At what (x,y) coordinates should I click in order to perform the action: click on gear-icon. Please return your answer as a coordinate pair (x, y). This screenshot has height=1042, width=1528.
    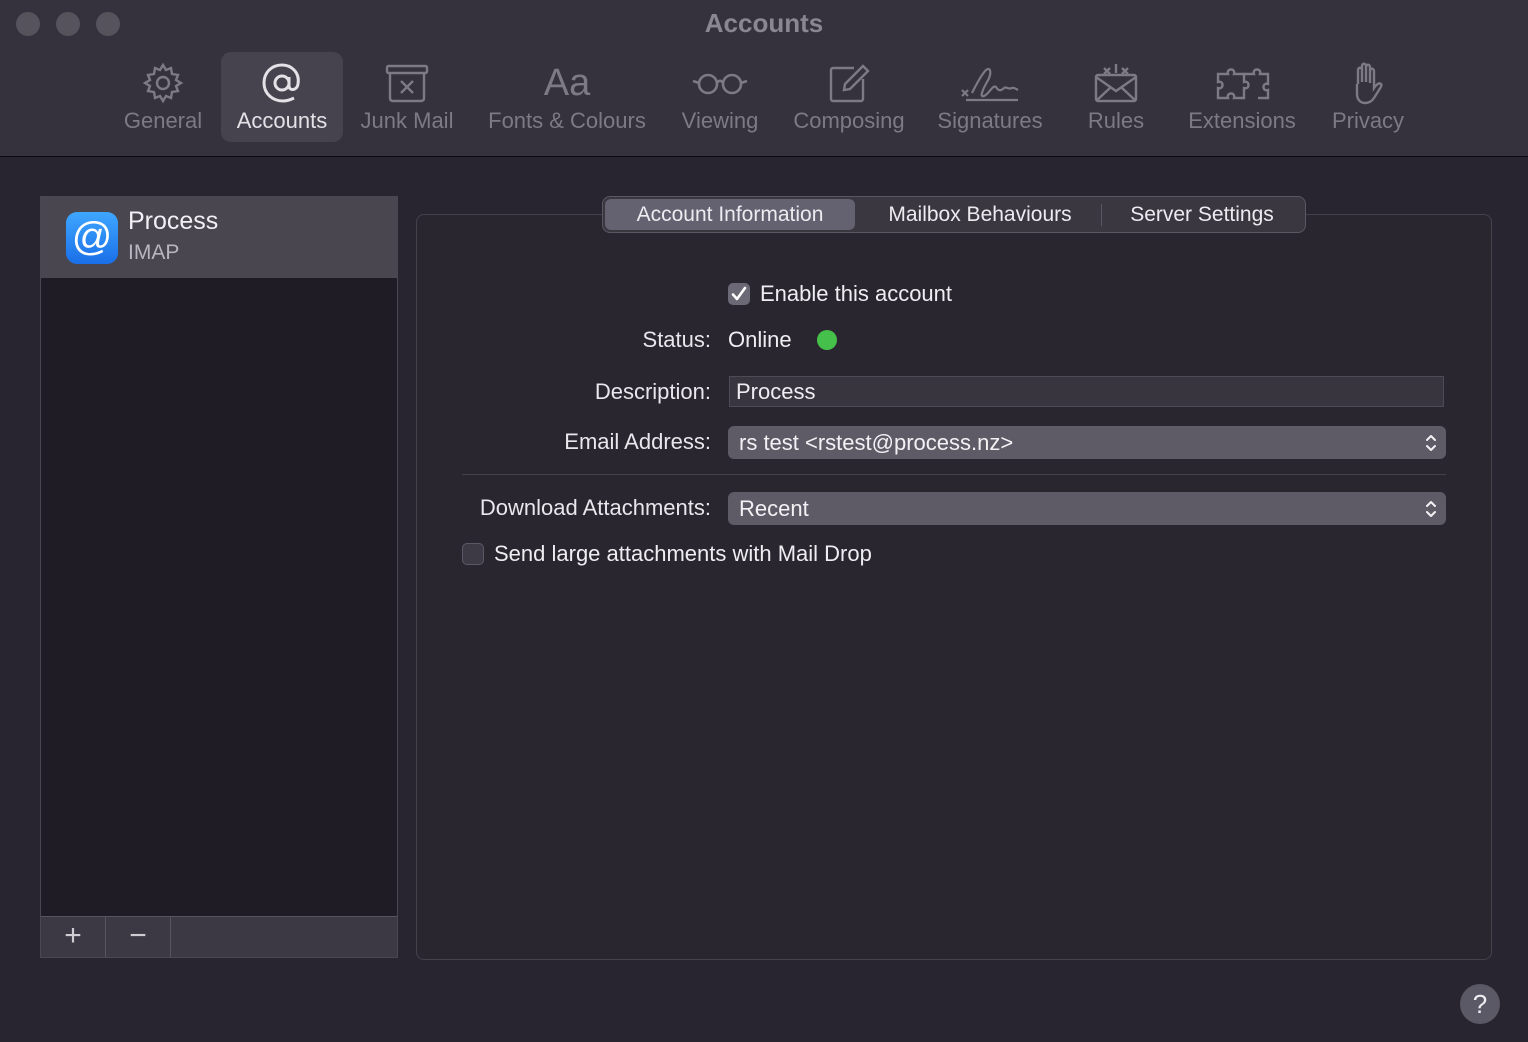
    Looking at the image, I should click on (163, 83).